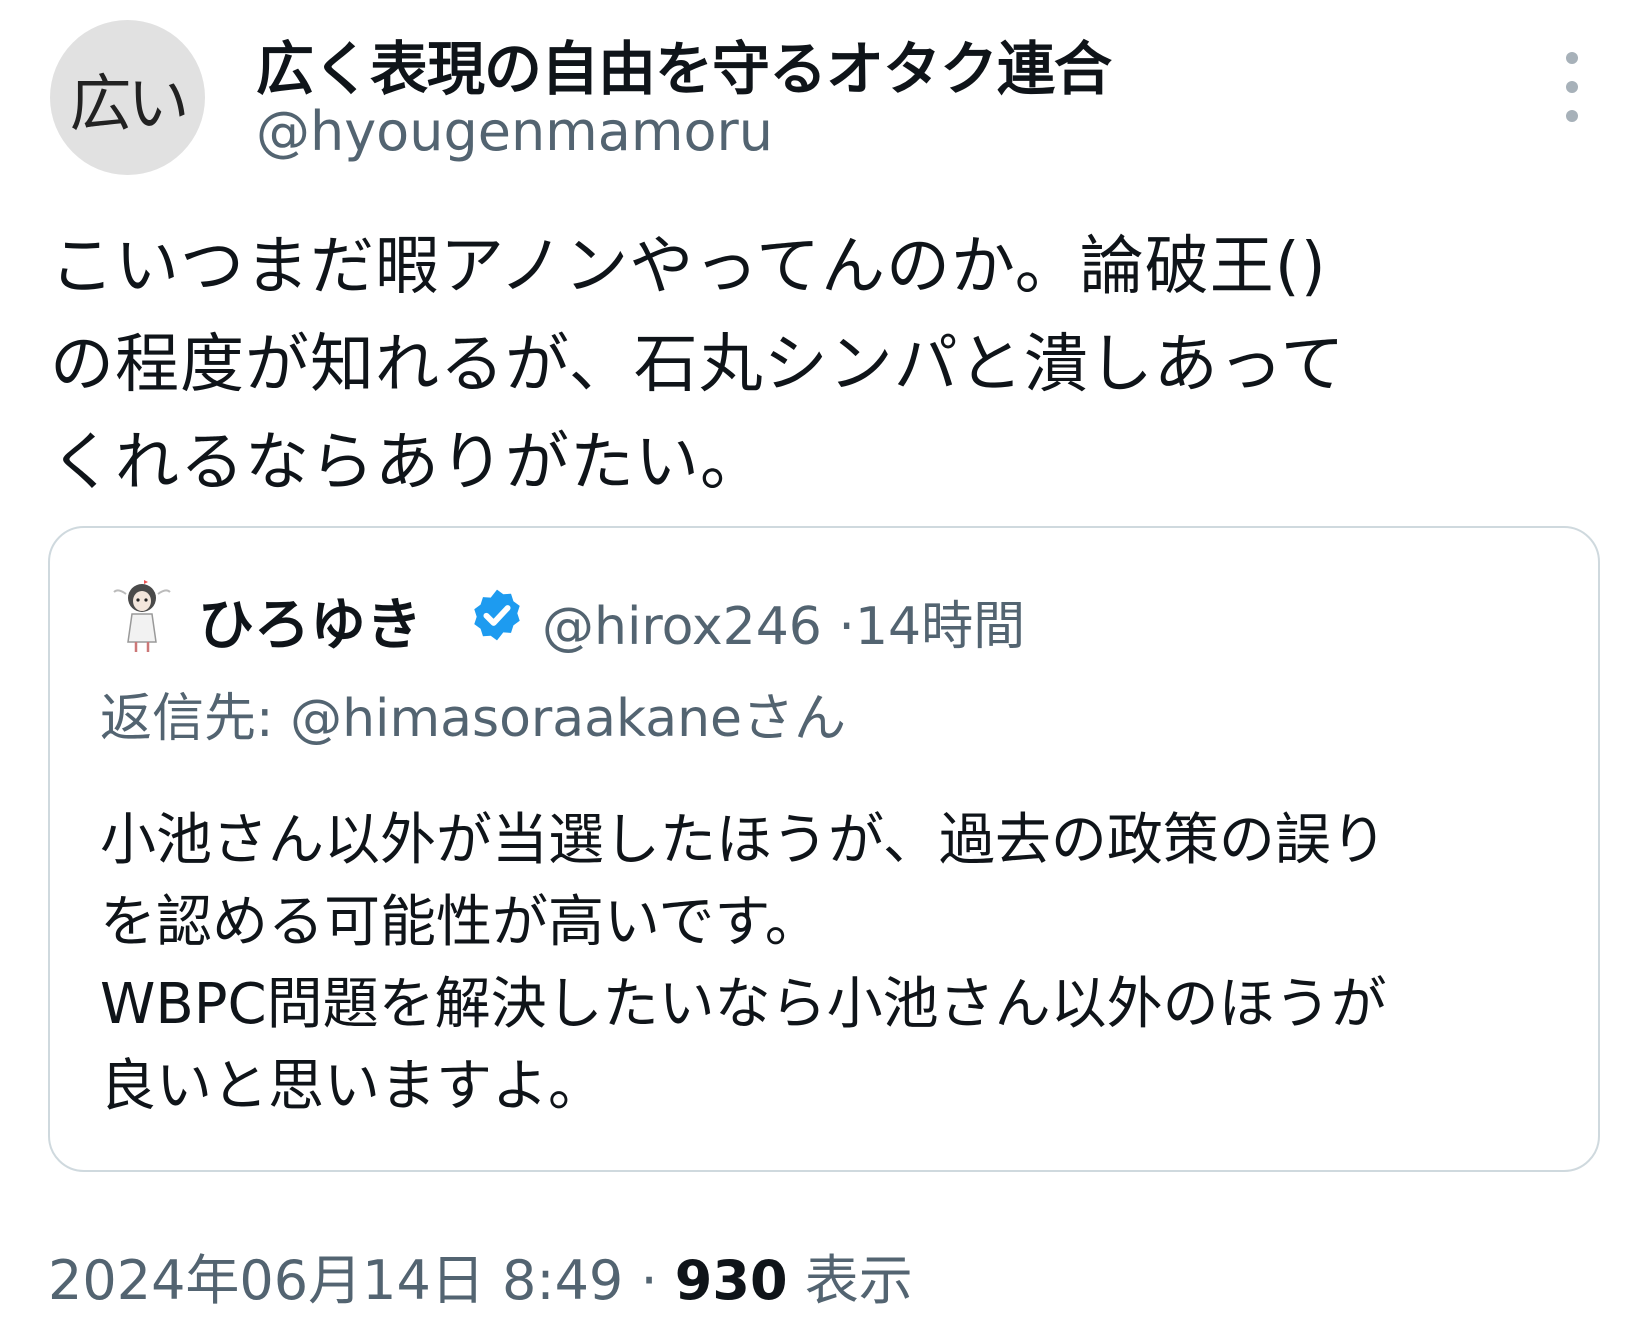 The height and width of the screenshot is (1329, 1644). I want to click on author-avatar: 広い, so click(127, 97).